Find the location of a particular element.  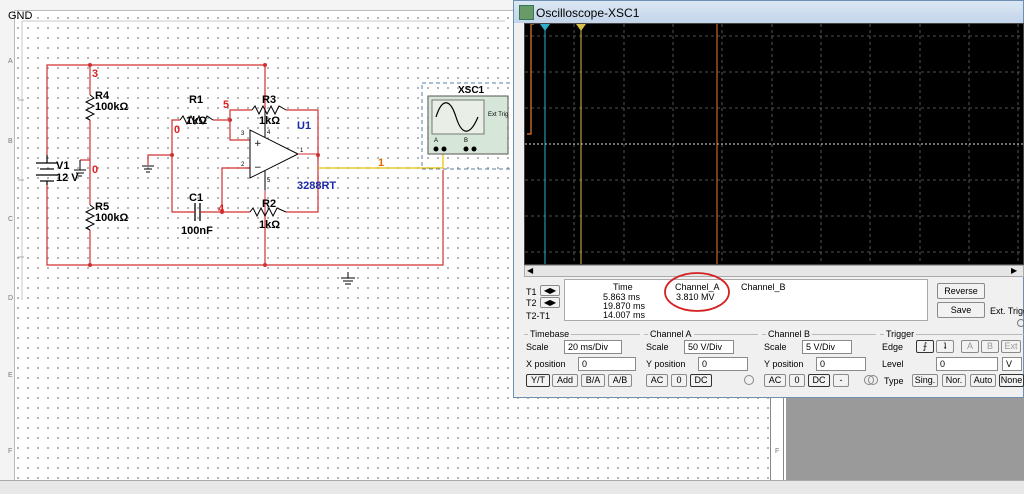

u1-part: 3288RT is located at coordinates (317, 186).